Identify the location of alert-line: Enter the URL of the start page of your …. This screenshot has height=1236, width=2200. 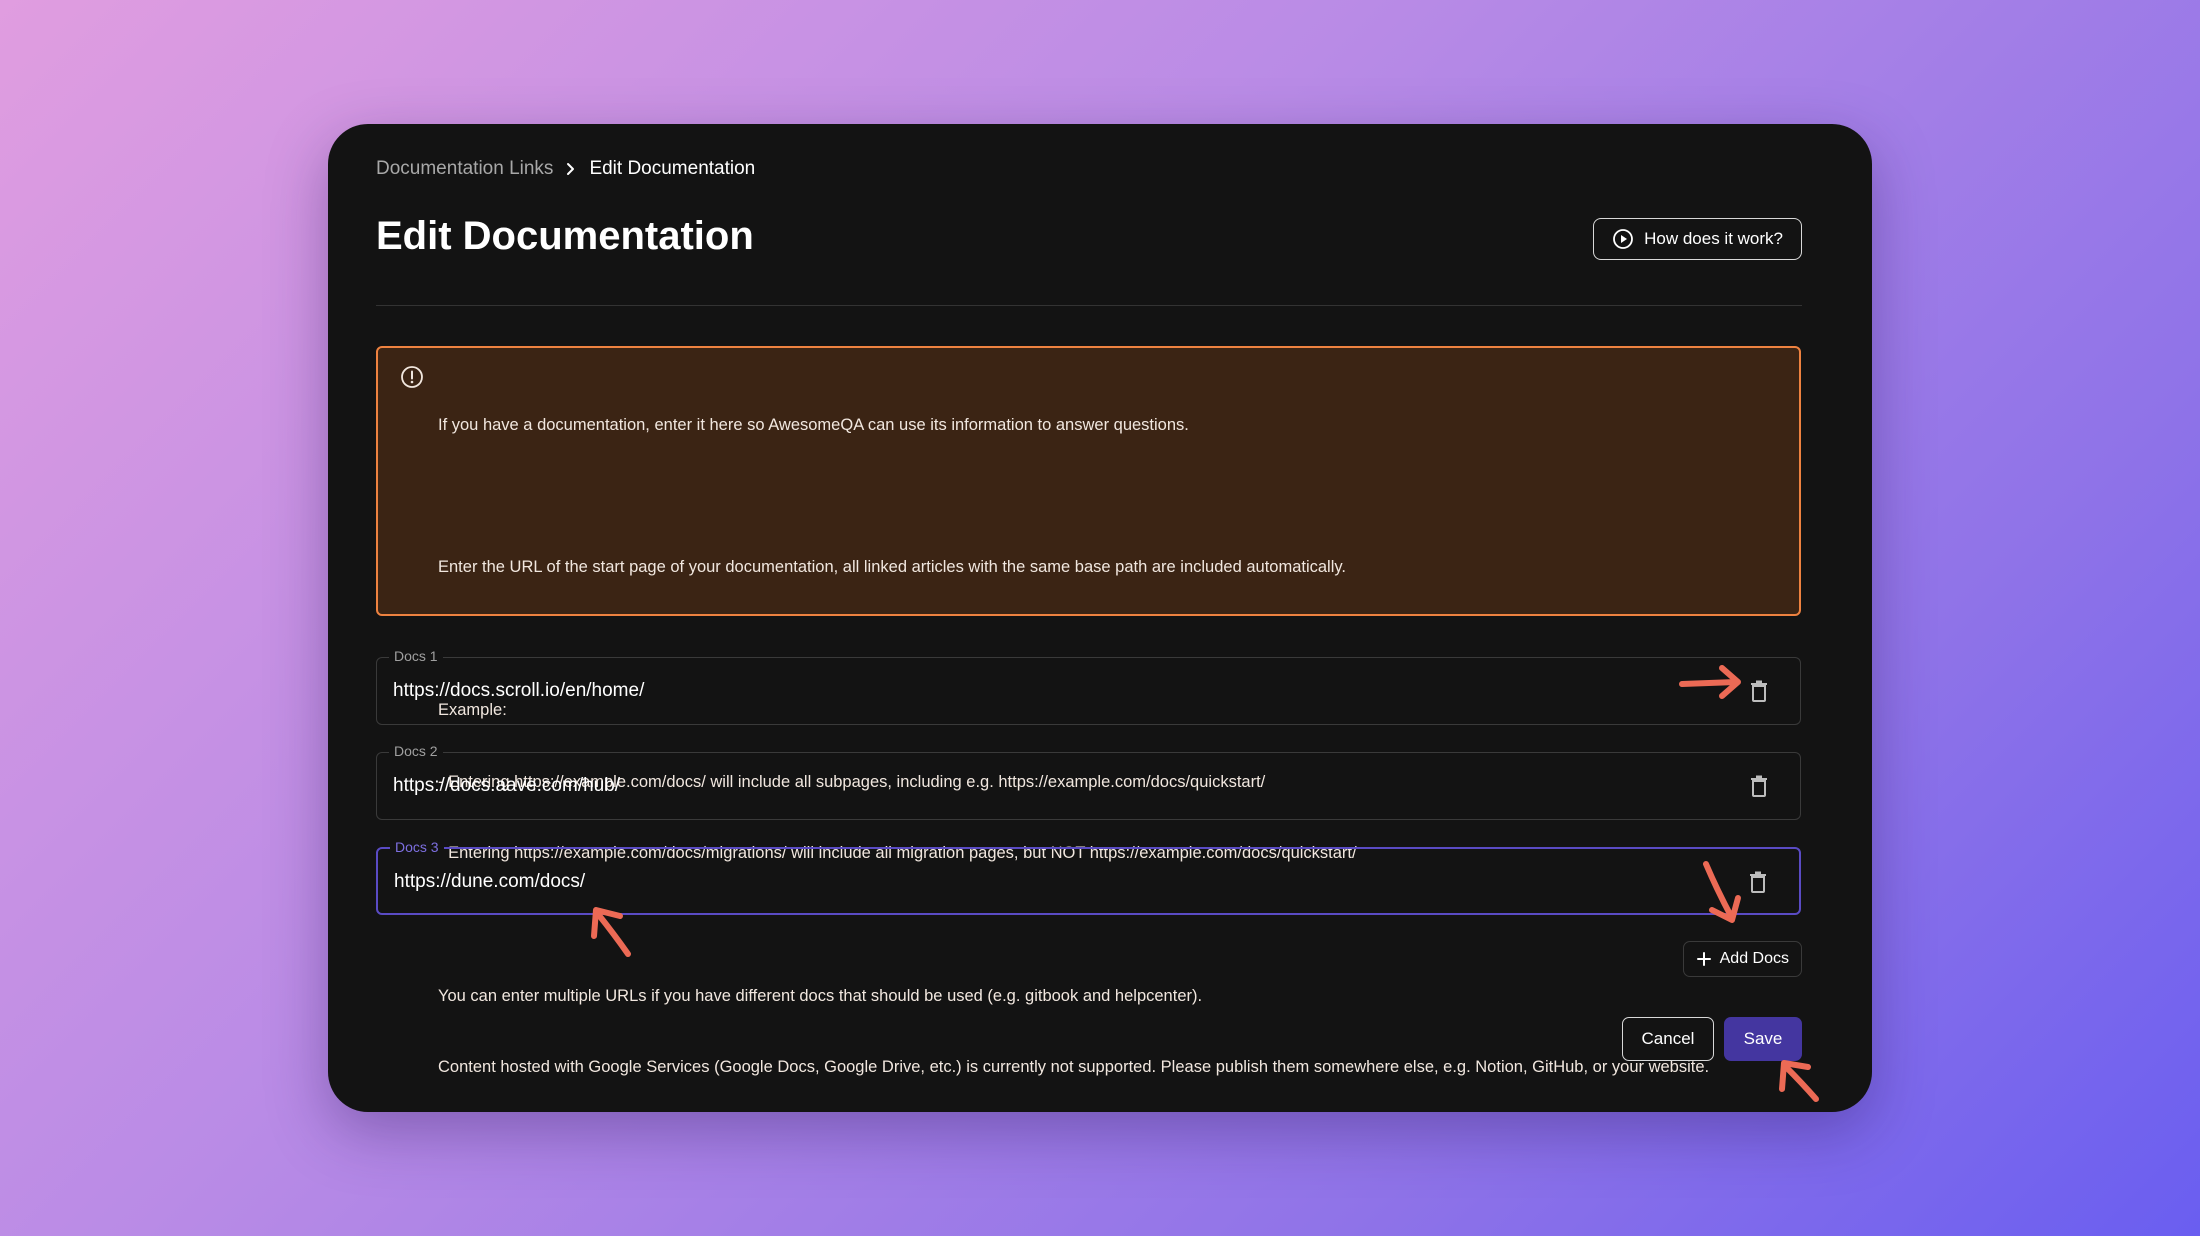
(892, 567).